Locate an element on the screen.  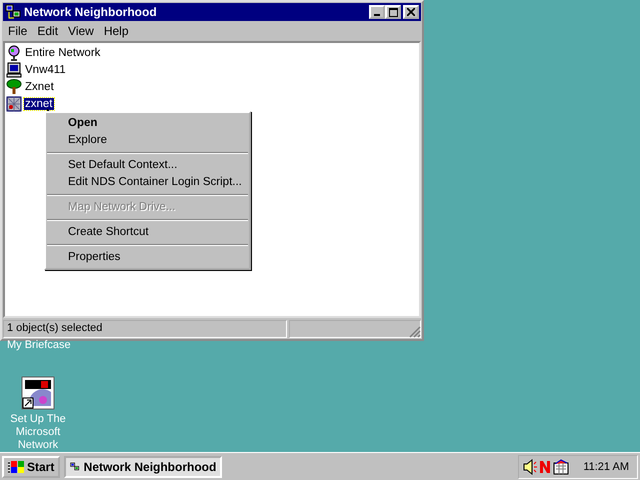
close-button is located at coordinates (411, 12).